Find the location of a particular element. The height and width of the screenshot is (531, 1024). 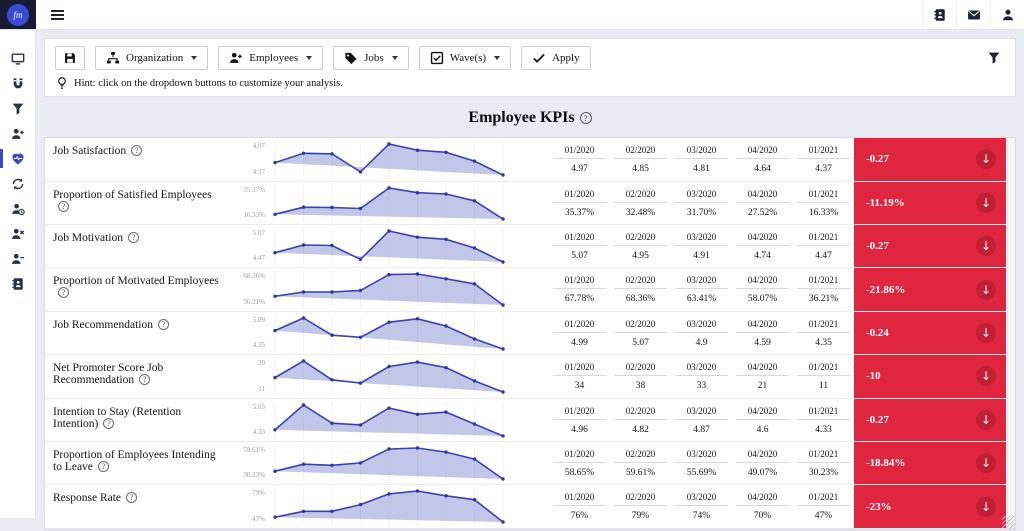

sidebar-item-monitor is located at coordinates (17, 58).